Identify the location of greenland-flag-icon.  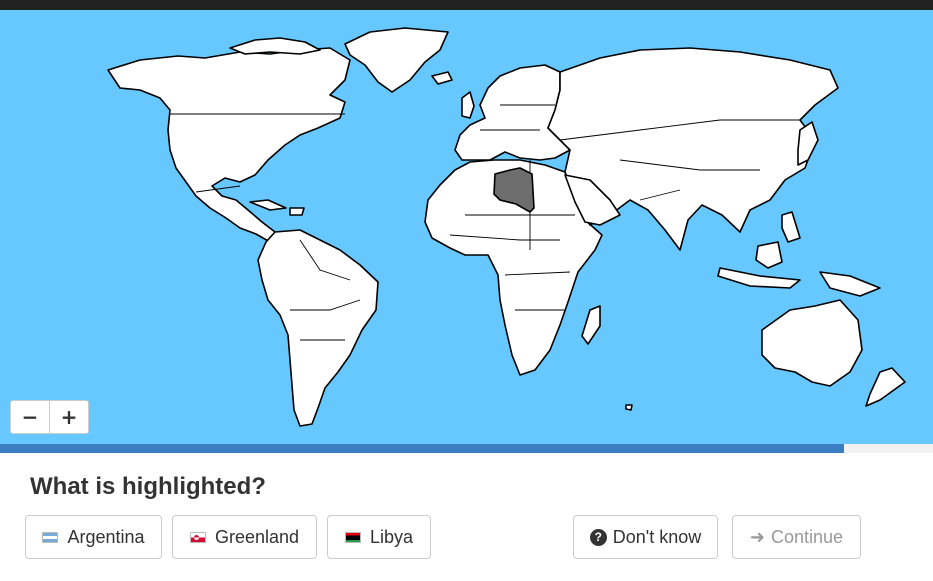
(197, 537).